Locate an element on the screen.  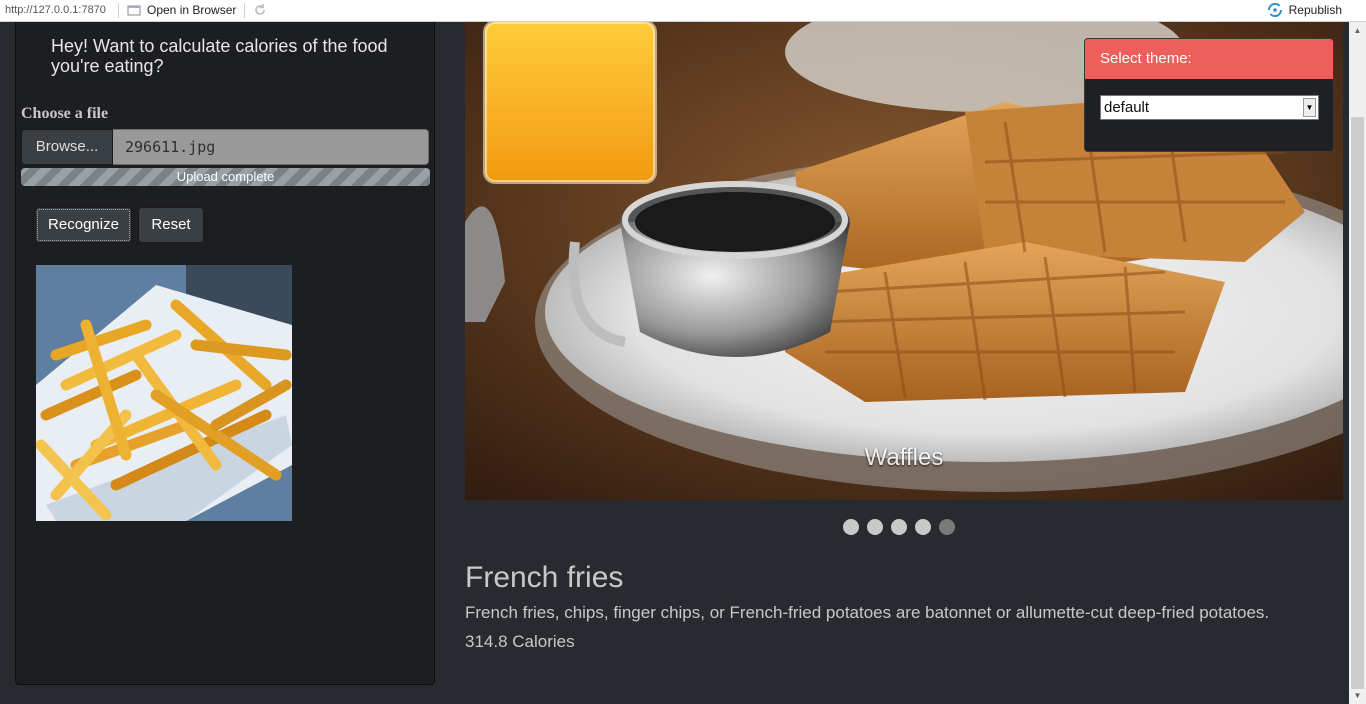
refresh-icon is located at coordinates (260, 9).